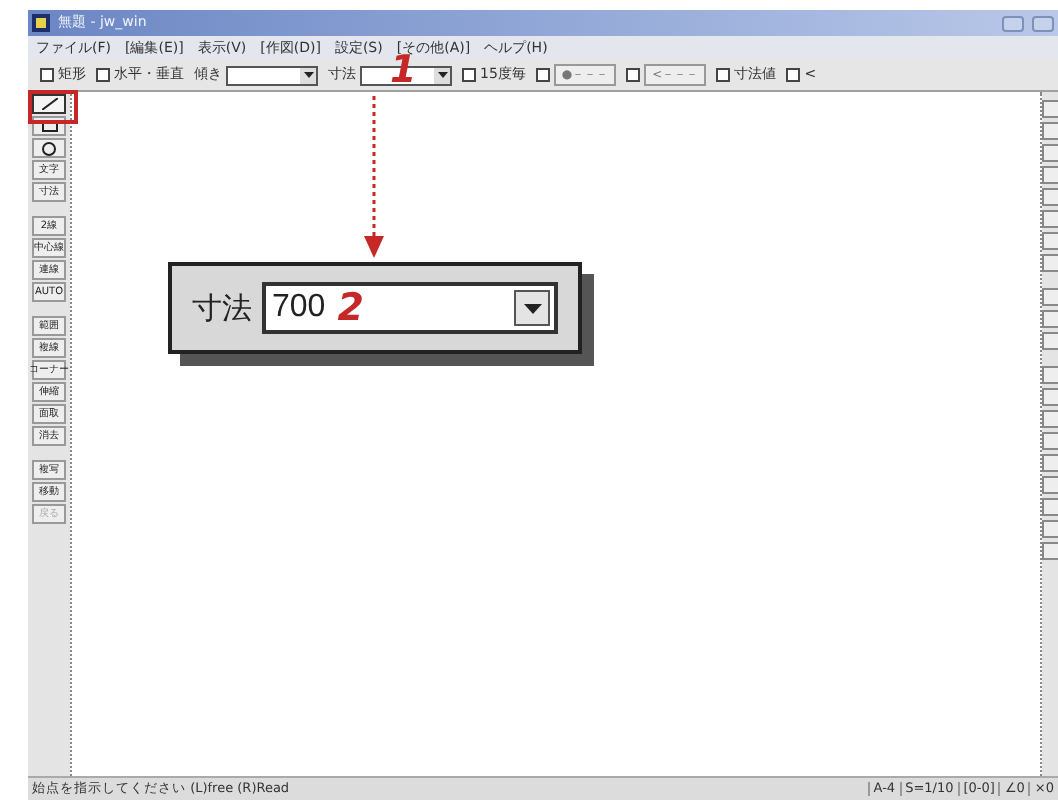  I want to click on dimension-combo: 700 2, so click(410, 308).